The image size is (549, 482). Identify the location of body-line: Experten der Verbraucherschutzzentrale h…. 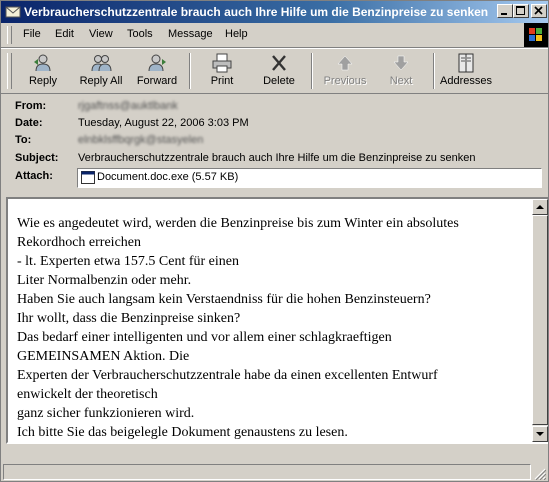
(227, 375).